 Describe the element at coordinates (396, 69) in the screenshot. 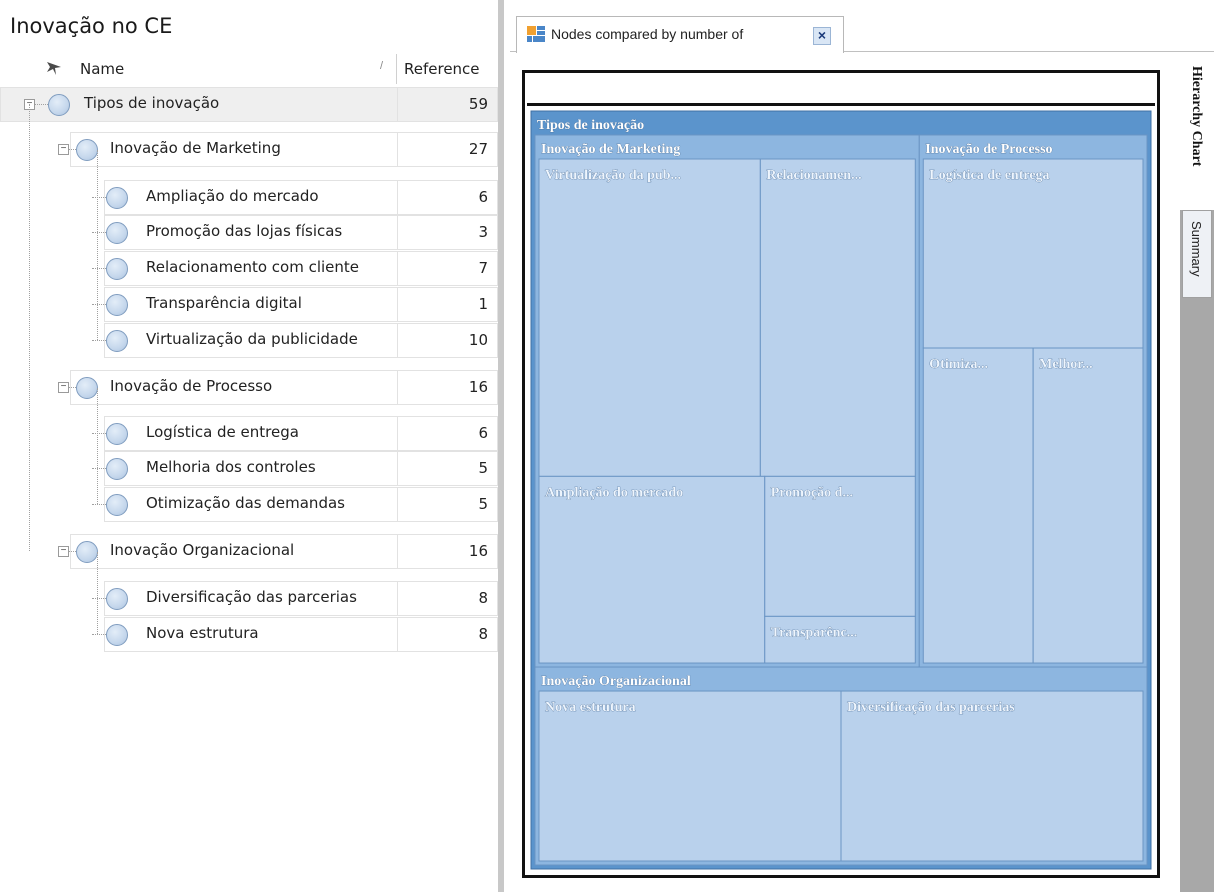

I see `column-divider` at that location.